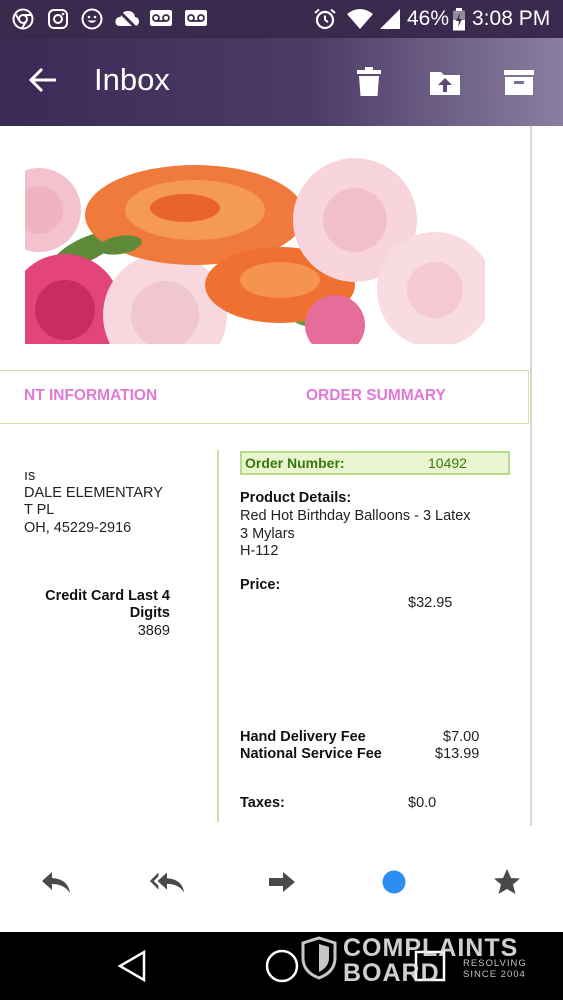  I want to click on arrow-back-icon, so click(42, 80).